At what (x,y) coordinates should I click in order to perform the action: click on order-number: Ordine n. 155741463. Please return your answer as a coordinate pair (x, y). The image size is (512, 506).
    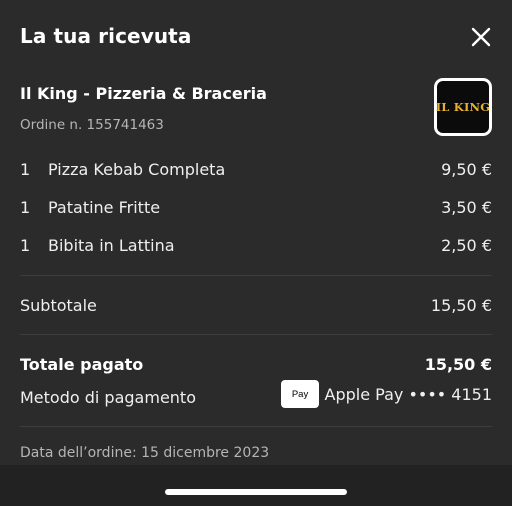
    Looking at the image, I should click on (92, 125).